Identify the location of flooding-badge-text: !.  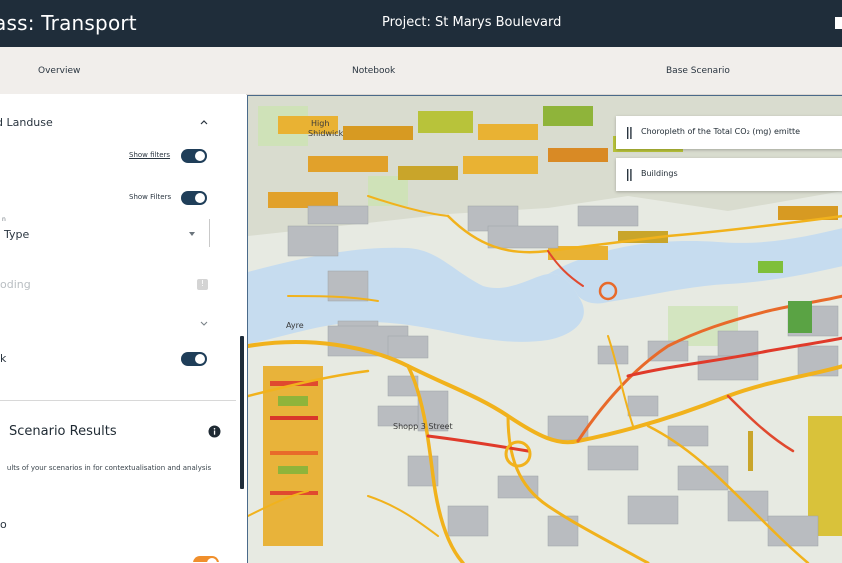
(203, 283).